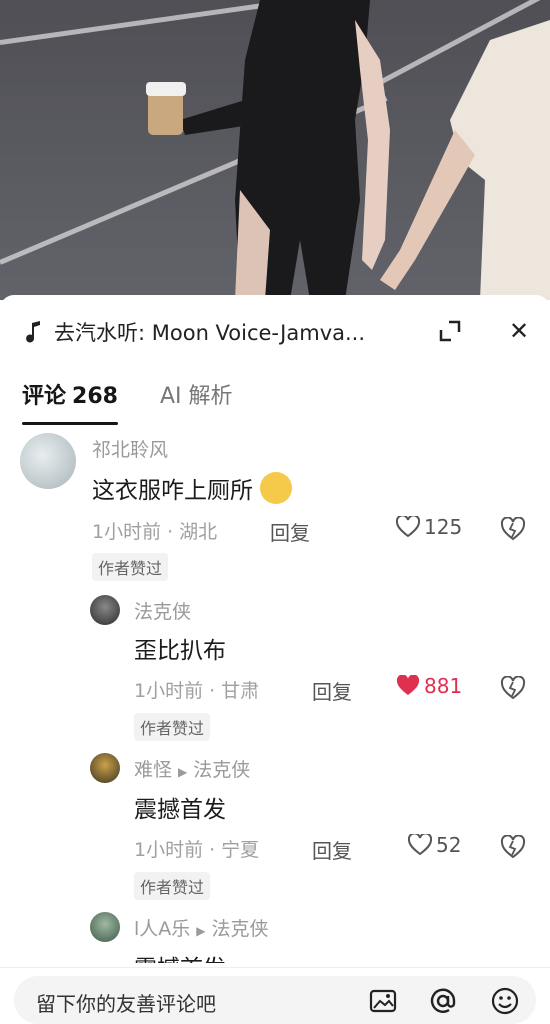 This screenshot has height=1024, width=550. Describe the element at coordinates (465, 160) in the screenshot. I see `companion-figure` at that location.